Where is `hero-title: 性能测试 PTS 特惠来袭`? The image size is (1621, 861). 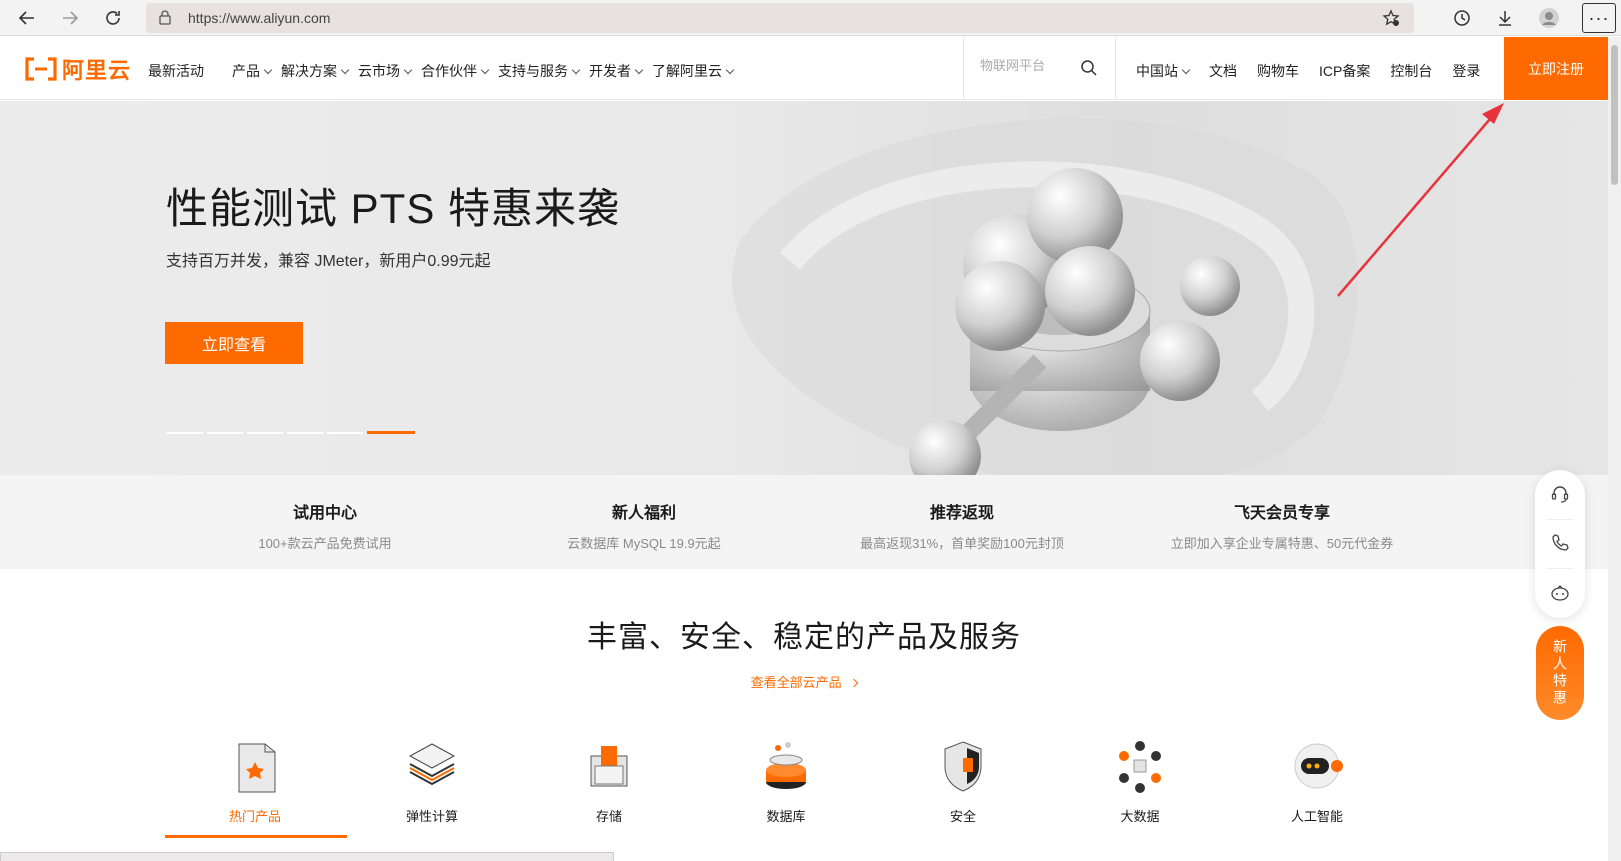
hero-title: 性能测试 PTS 特惠来袭 is located at coordinates (393, 208).